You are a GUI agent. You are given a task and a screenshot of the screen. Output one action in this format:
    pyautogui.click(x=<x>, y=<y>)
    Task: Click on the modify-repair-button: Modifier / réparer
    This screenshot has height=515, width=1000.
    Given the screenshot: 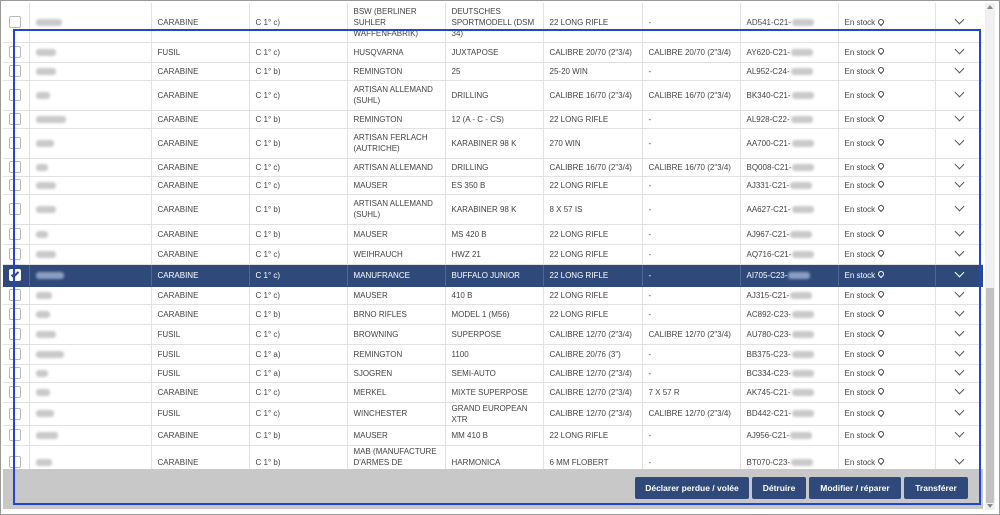 What is the action you would take?
    pyautogui.click(x=855, y=488)
    